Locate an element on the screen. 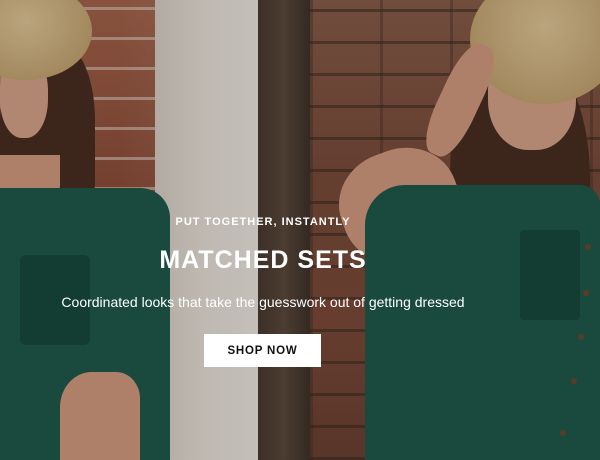 The width and height of the screenshot is (600, 460). shop-now-button: SHOP NOW is located at coordinates (262, 350).